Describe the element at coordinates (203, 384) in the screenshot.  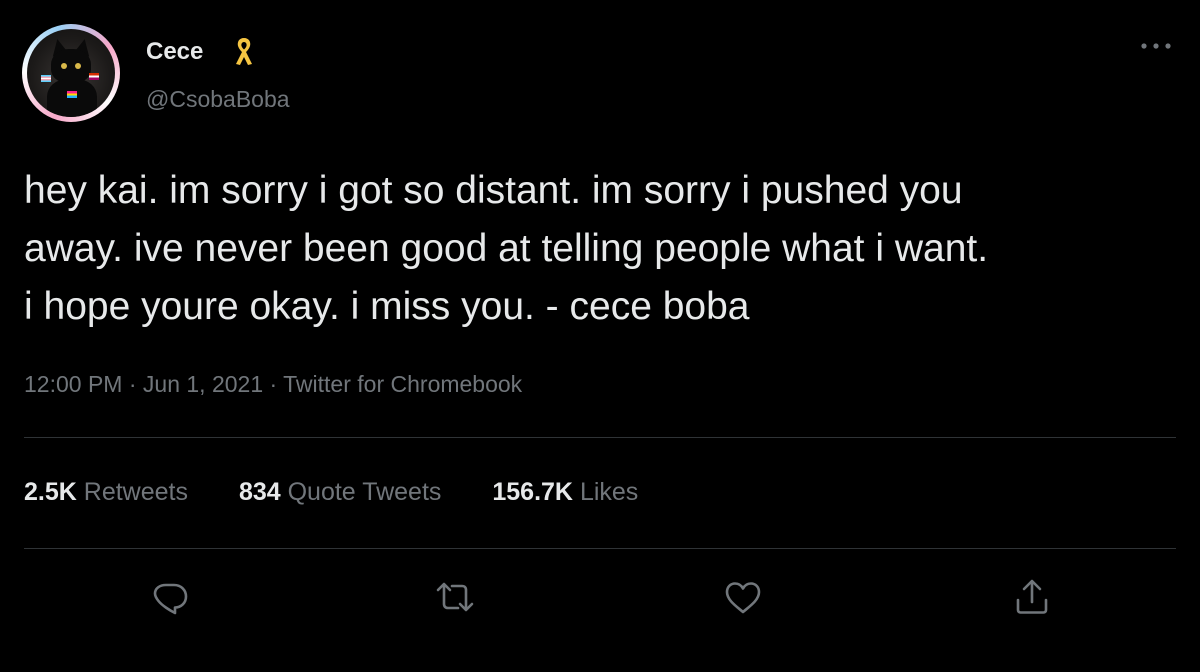
I see `tweet-date: Jun 1, 2021` at that location.